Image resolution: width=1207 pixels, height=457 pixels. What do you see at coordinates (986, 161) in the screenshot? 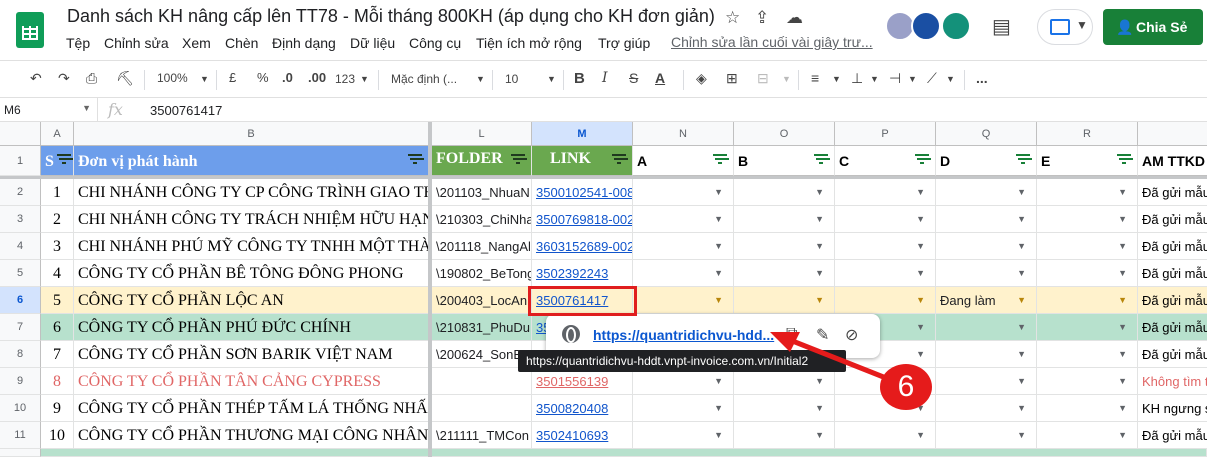
I see `header-cell: D` at bounding box center [986, 161].